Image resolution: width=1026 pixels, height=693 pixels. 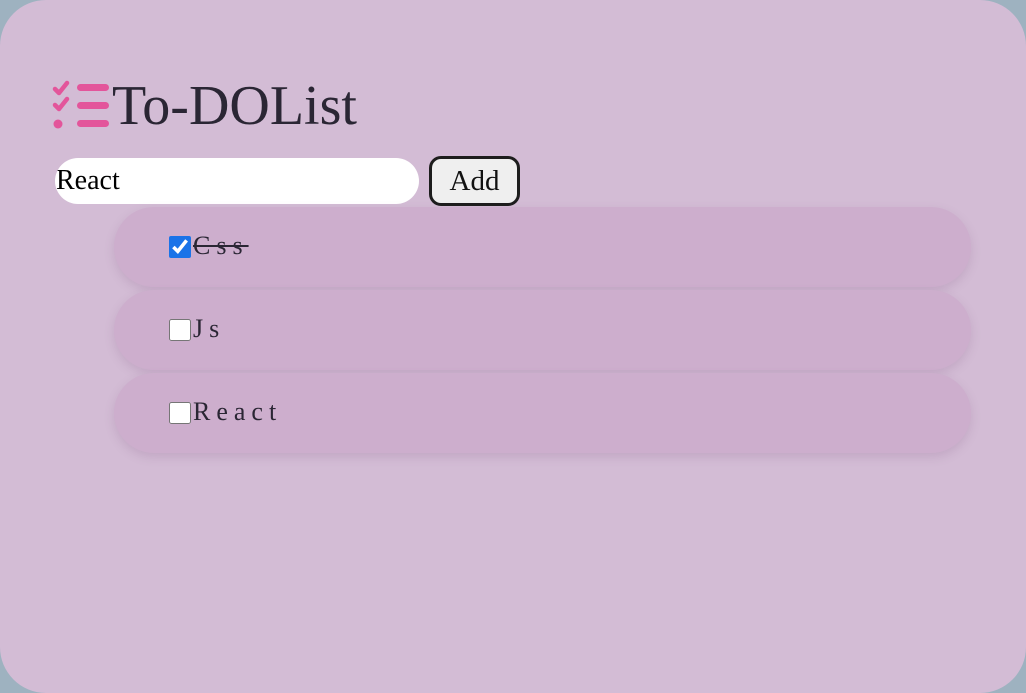 I want to click on task-label: React, so click(x=238, y=411).